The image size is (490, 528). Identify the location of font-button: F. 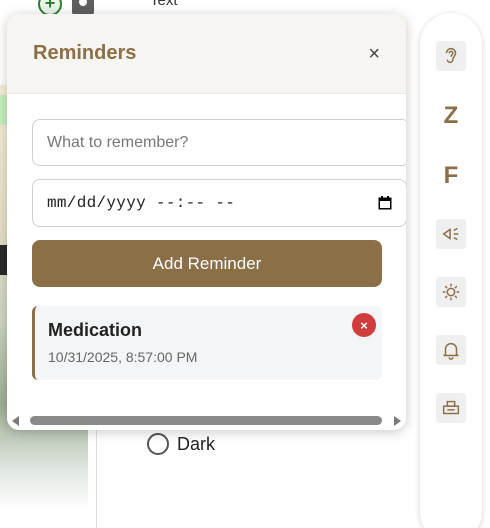
(451, 176).